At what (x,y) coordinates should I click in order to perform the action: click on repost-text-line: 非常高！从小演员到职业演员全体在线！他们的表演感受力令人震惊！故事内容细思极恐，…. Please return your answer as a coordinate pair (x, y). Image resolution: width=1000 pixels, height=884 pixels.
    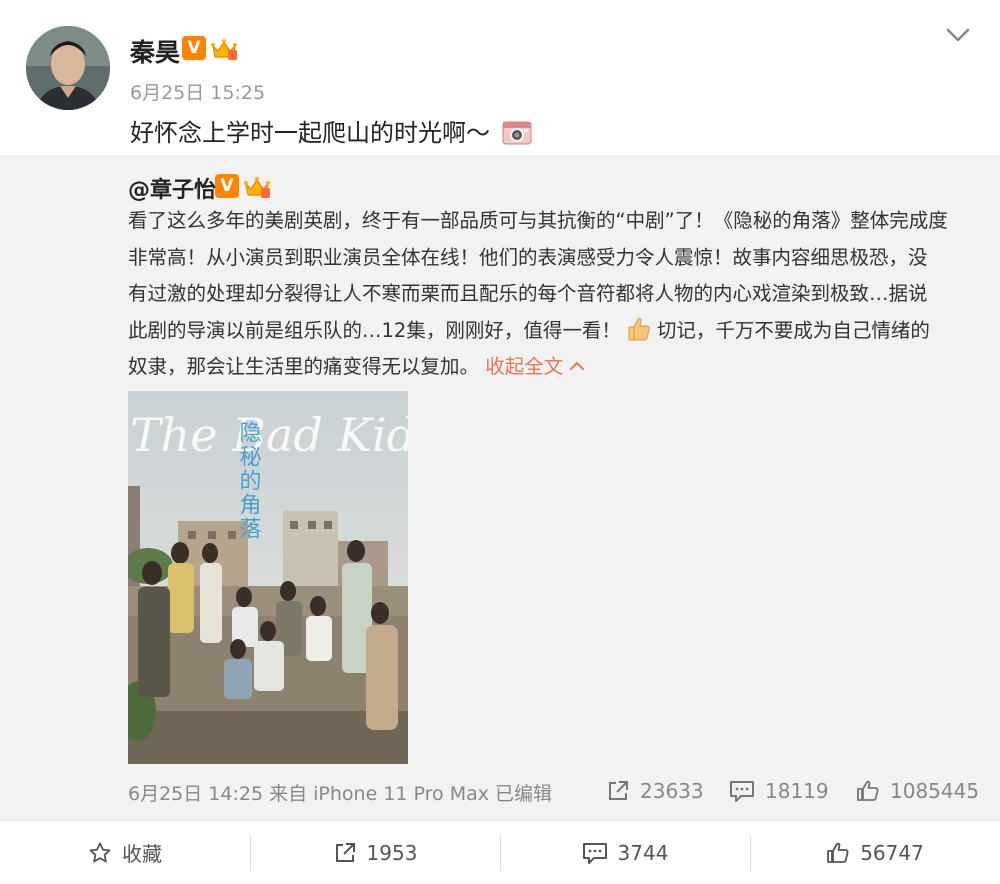
    Looking at the image, I should click on (528, 257).